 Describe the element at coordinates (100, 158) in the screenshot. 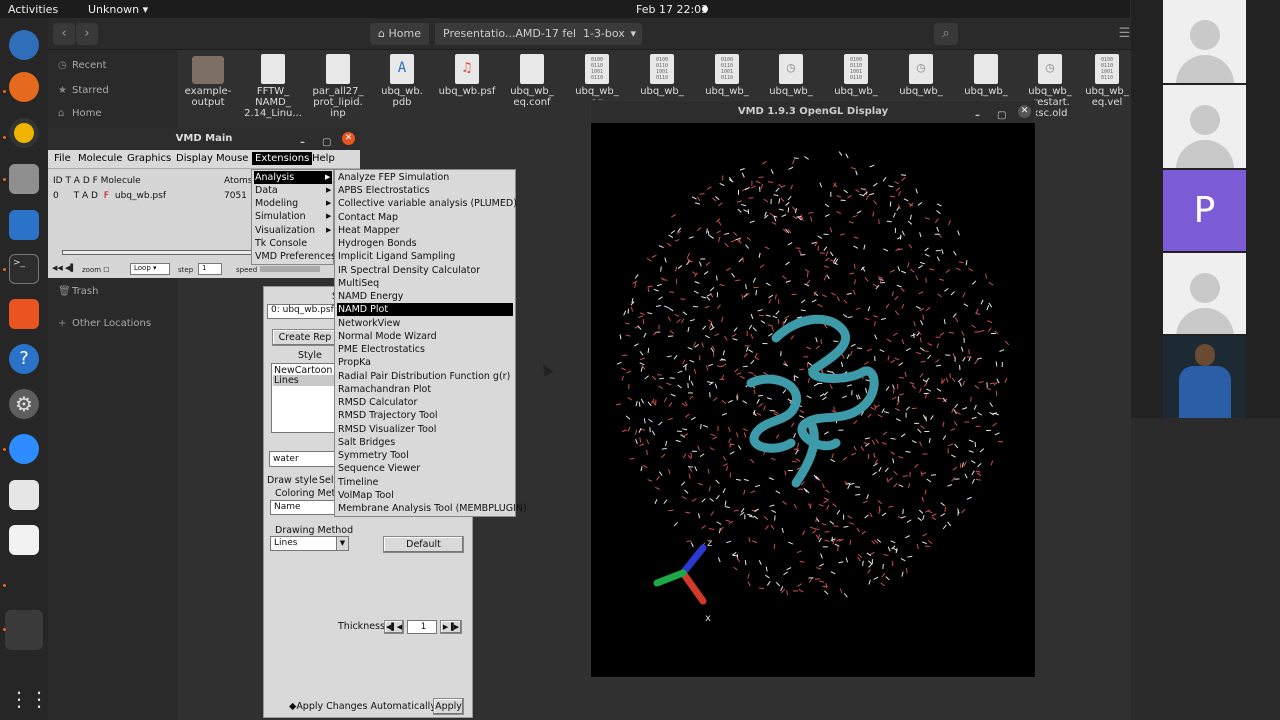

I see `menu-molecule: Molecule` at that location.